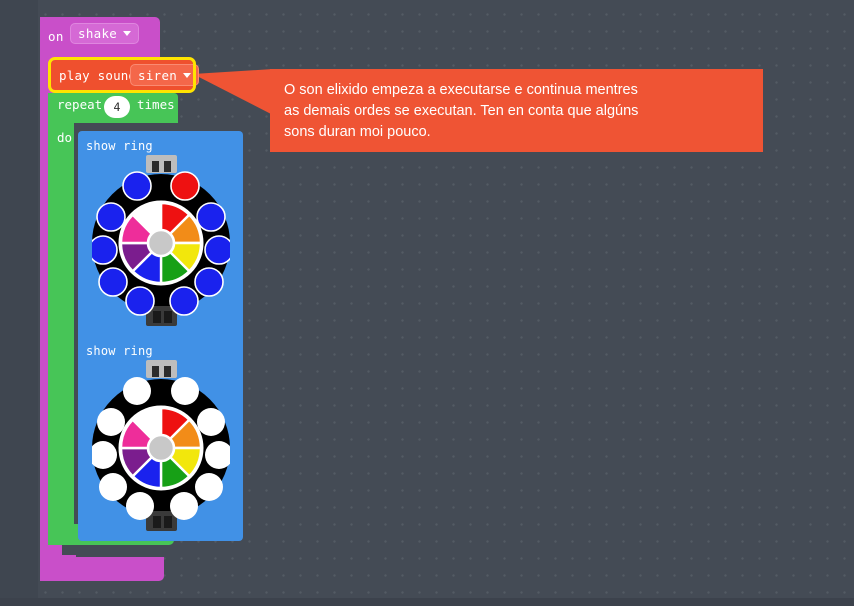  Describe the element at coordinates (98, 33) in the screenshot. I see `shake-dropdown-value: shake` at that location.